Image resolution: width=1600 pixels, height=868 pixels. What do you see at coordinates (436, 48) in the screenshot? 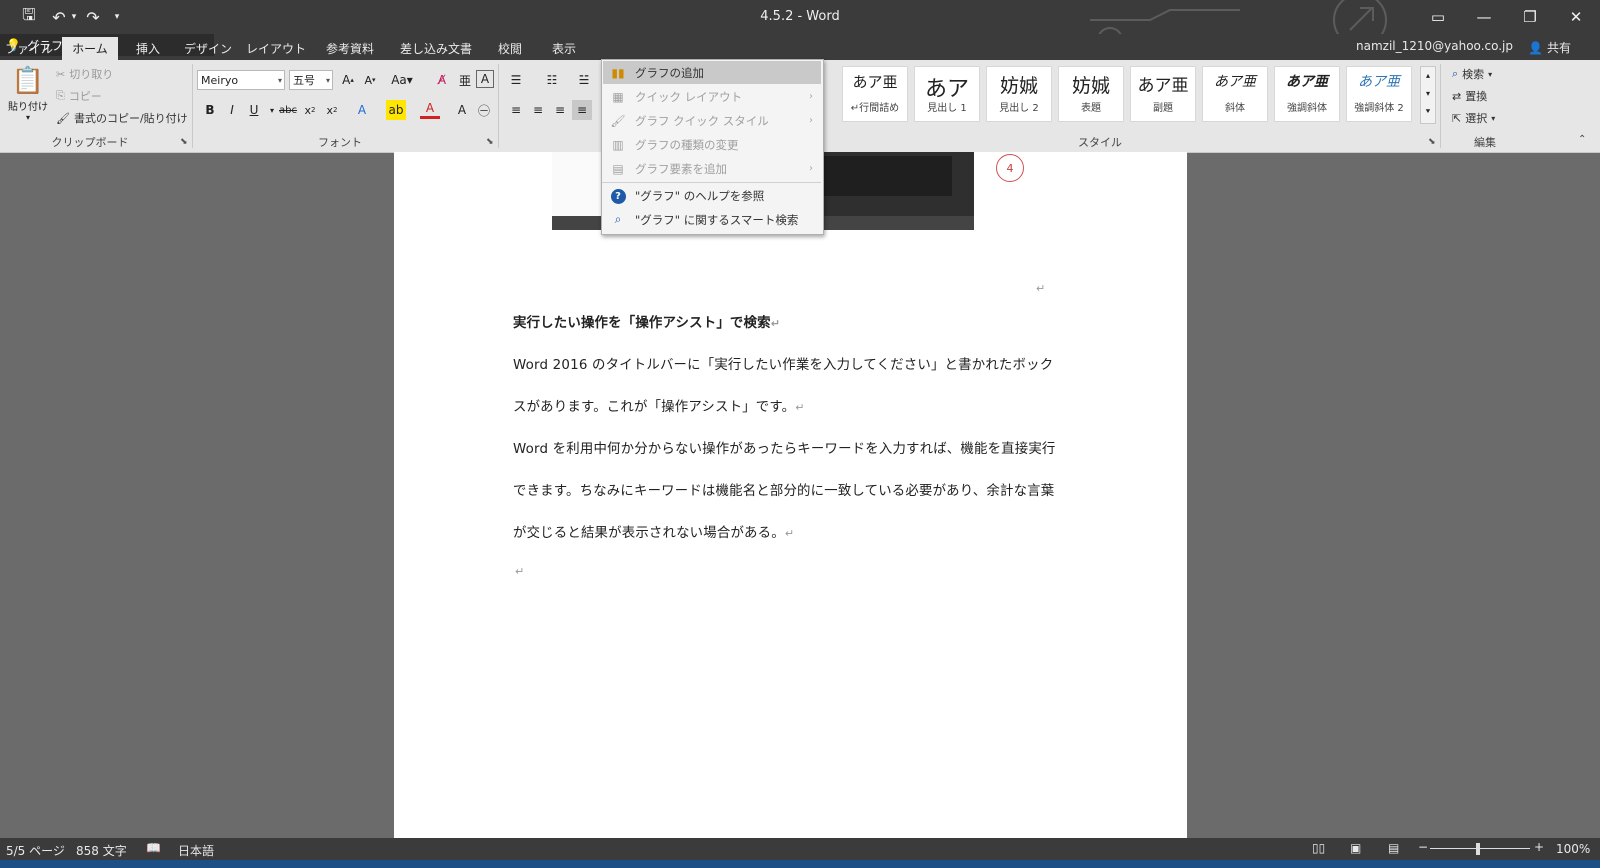
I see `tab-mailings: 差し込み文書` at bounding box center [436, 48].